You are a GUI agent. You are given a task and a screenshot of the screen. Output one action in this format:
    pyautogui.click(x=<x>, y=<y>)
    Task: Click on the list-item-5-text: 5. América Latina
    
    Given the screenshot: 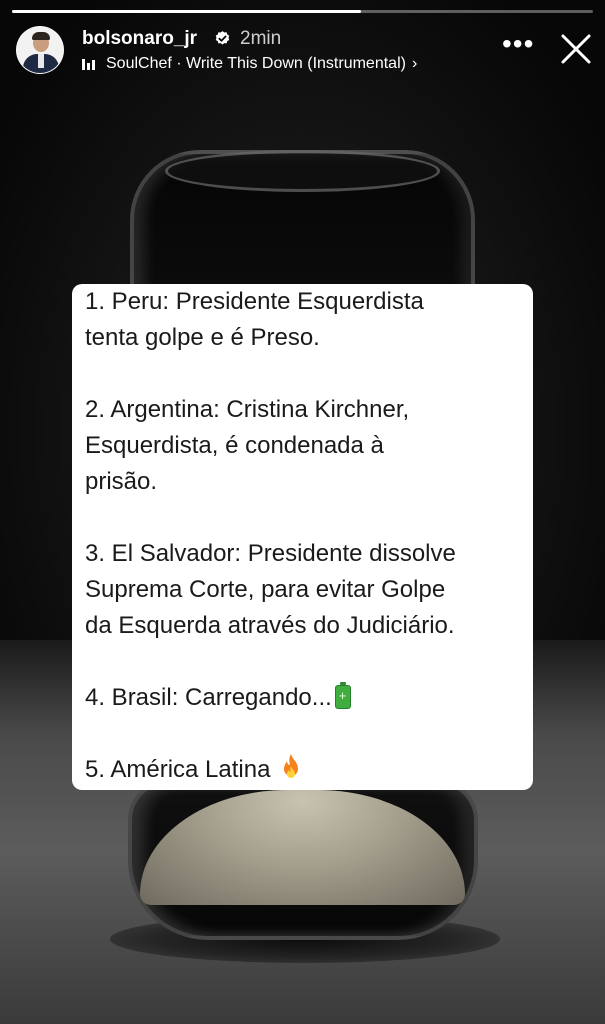 What is the action you would take?
    pyautogui.click(x=178, y=769)
    